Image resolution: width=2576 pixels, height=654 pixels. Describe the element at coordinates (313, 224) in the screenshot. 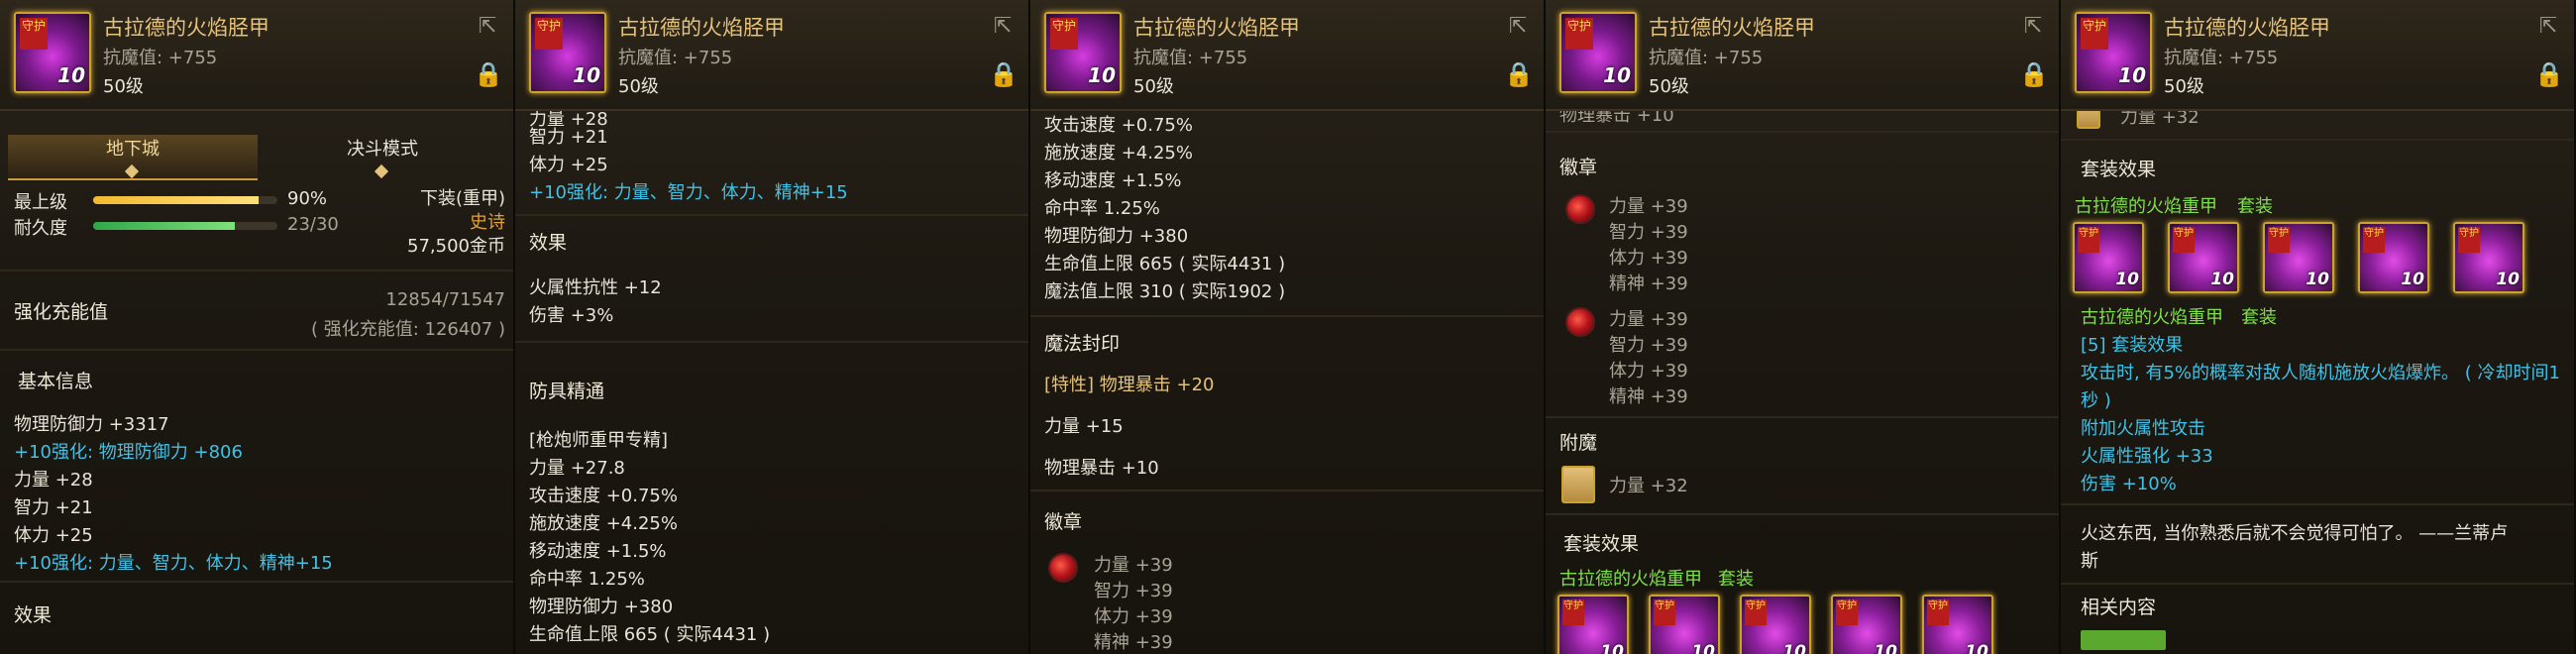

I see `durability-value: 23/30` at that location.